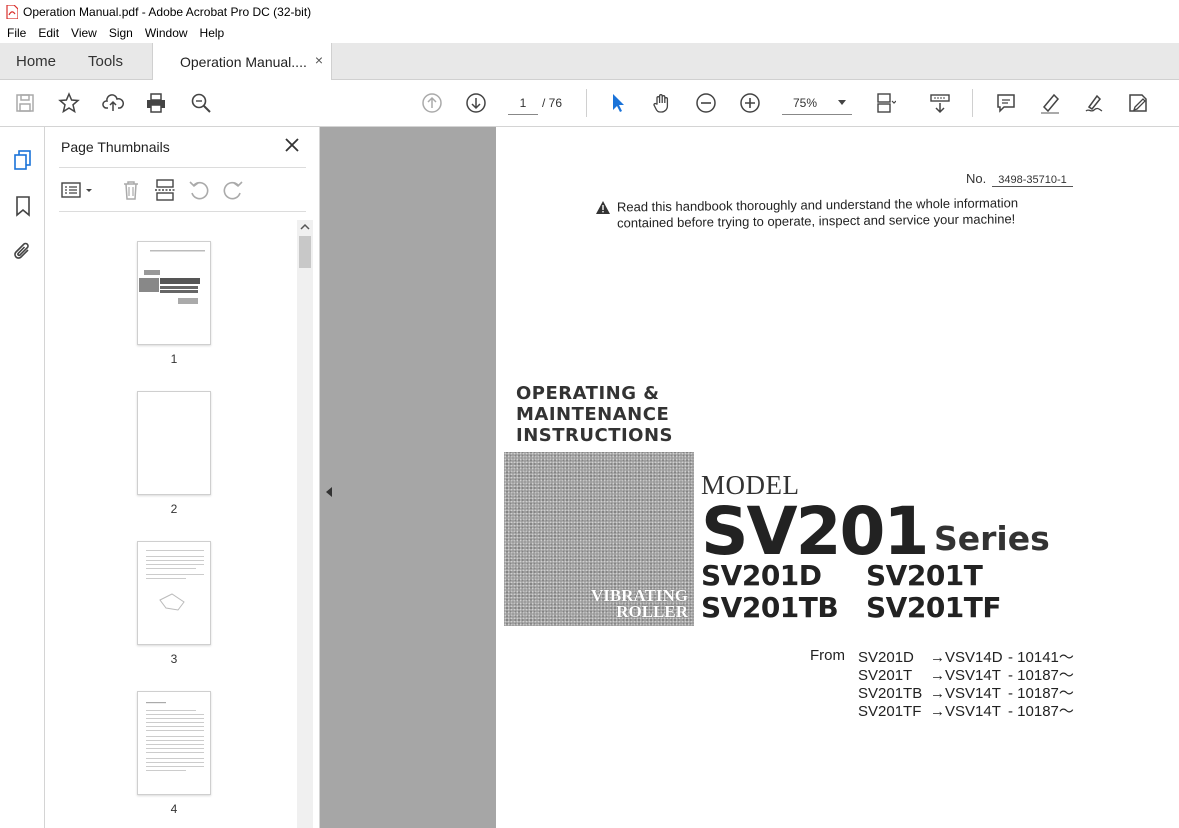 The image size is (1179, 828). What do you see at coordinates (934, 607) in the screenshot?
I see `variant-sv201tf: SV201TF` at bounding box center [934, 607].